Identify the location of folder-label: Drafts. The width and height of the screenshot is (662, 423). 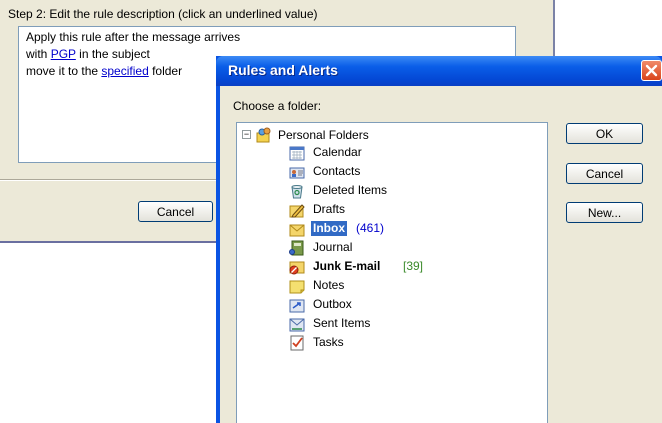
(329, 209).